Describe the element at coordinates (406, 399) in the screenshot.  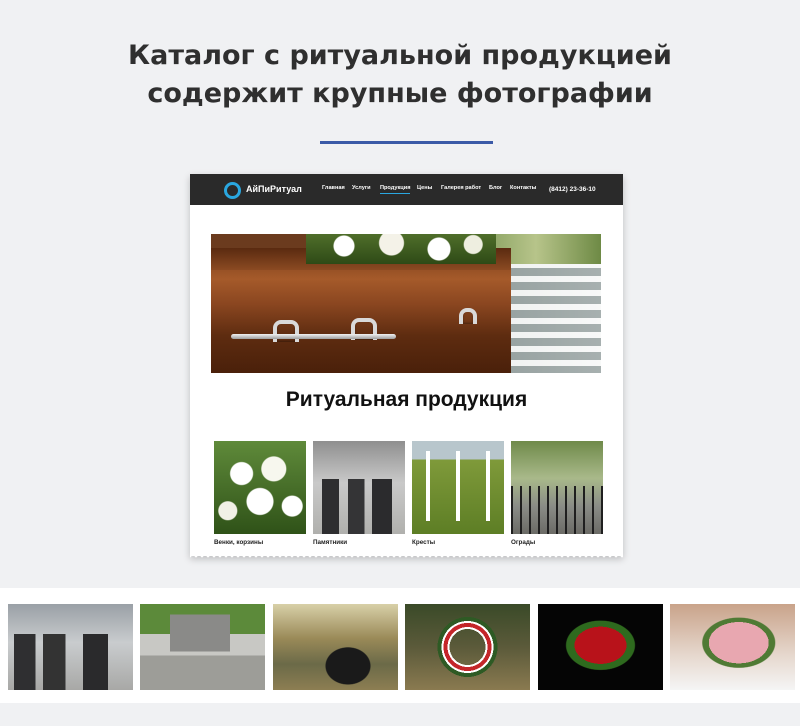
I see `section-heading: Ритуальная продукция` at that location.